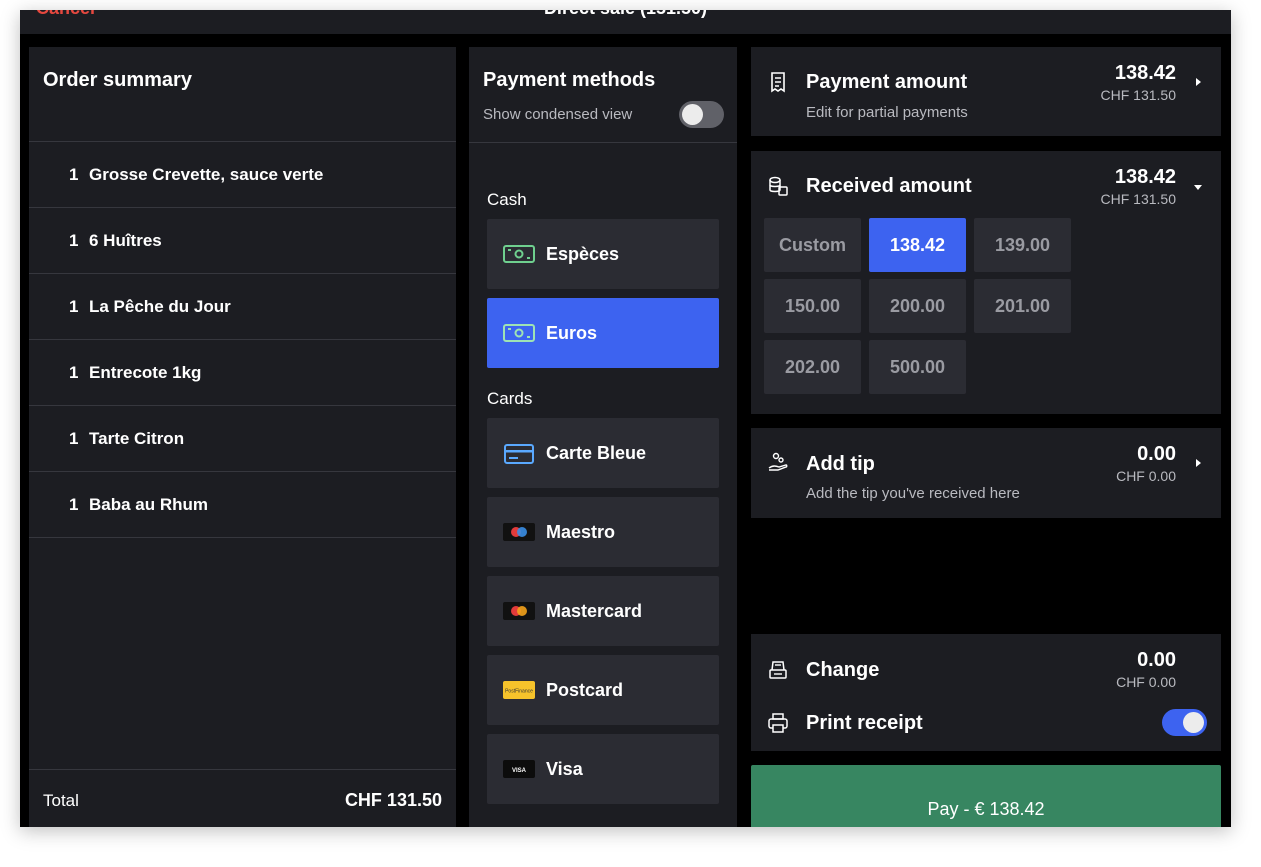 The image size is (1261, 867). I want to click on payment-method-label: Espèces, so click(583, 254).